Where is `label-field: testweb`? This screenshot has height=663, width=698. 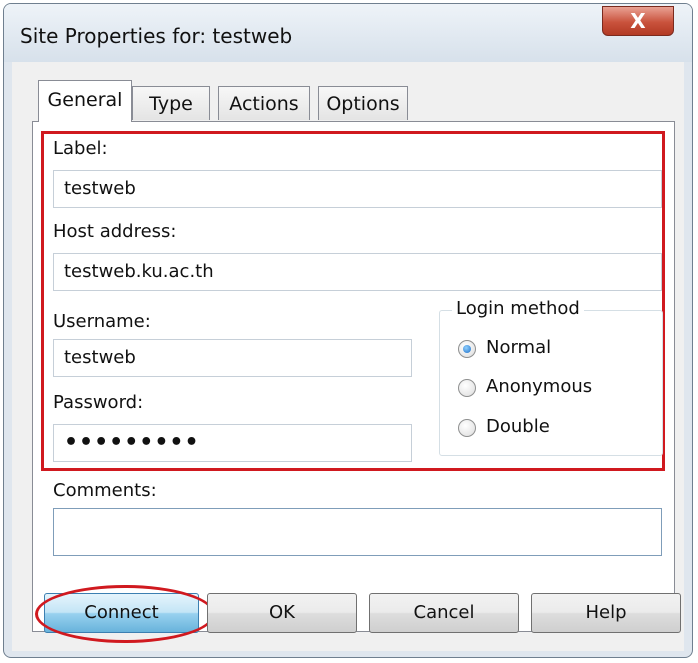 label-field: testweb is located at coordinates (357, 189).